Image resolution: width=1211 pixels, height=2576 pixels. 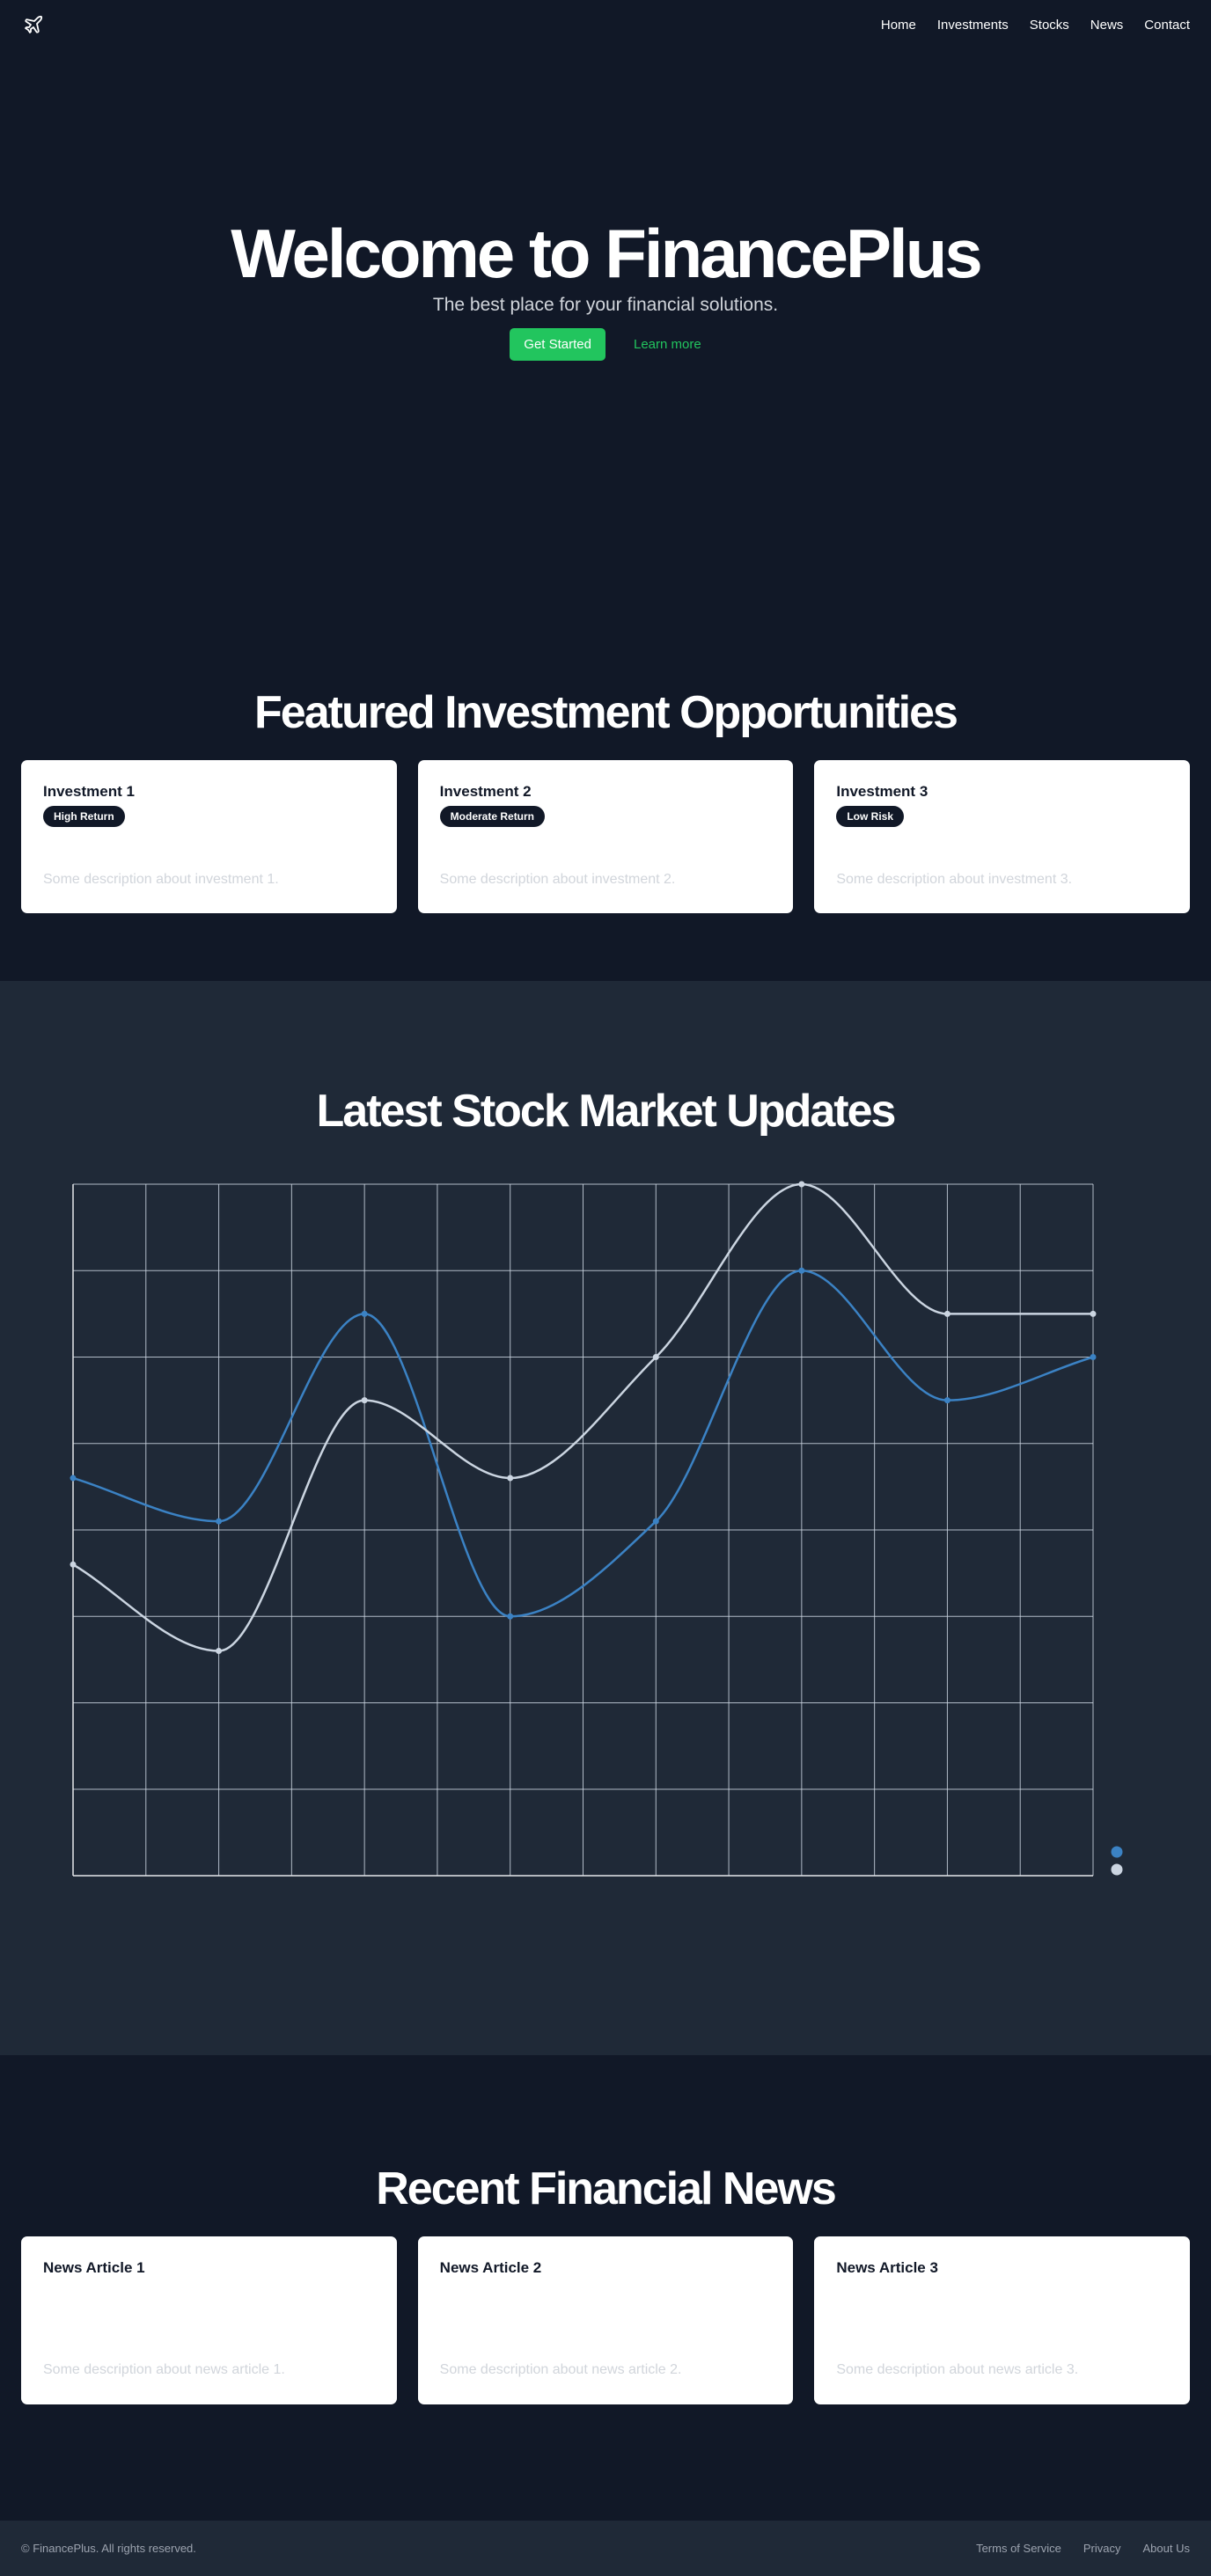 I want to click on investment-badge: High Return, so click(x=84, y=816).